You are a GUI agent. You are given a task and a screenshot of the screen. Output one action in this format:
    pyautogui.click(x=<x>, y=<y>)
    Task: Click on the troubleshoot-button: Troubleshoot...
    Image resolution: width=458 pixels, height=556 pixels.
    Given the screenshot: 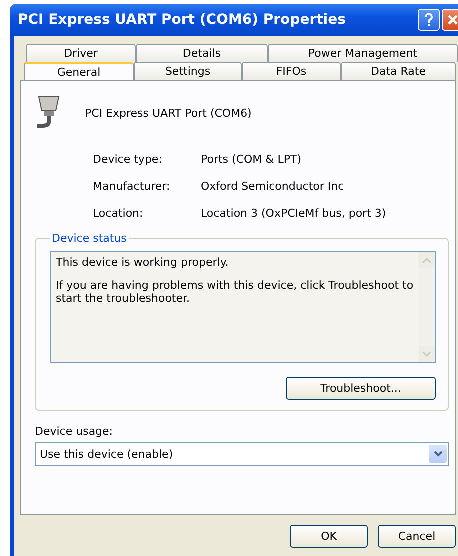 What is the action you would take?
    pyautogui.click(x=361, y=388)
    